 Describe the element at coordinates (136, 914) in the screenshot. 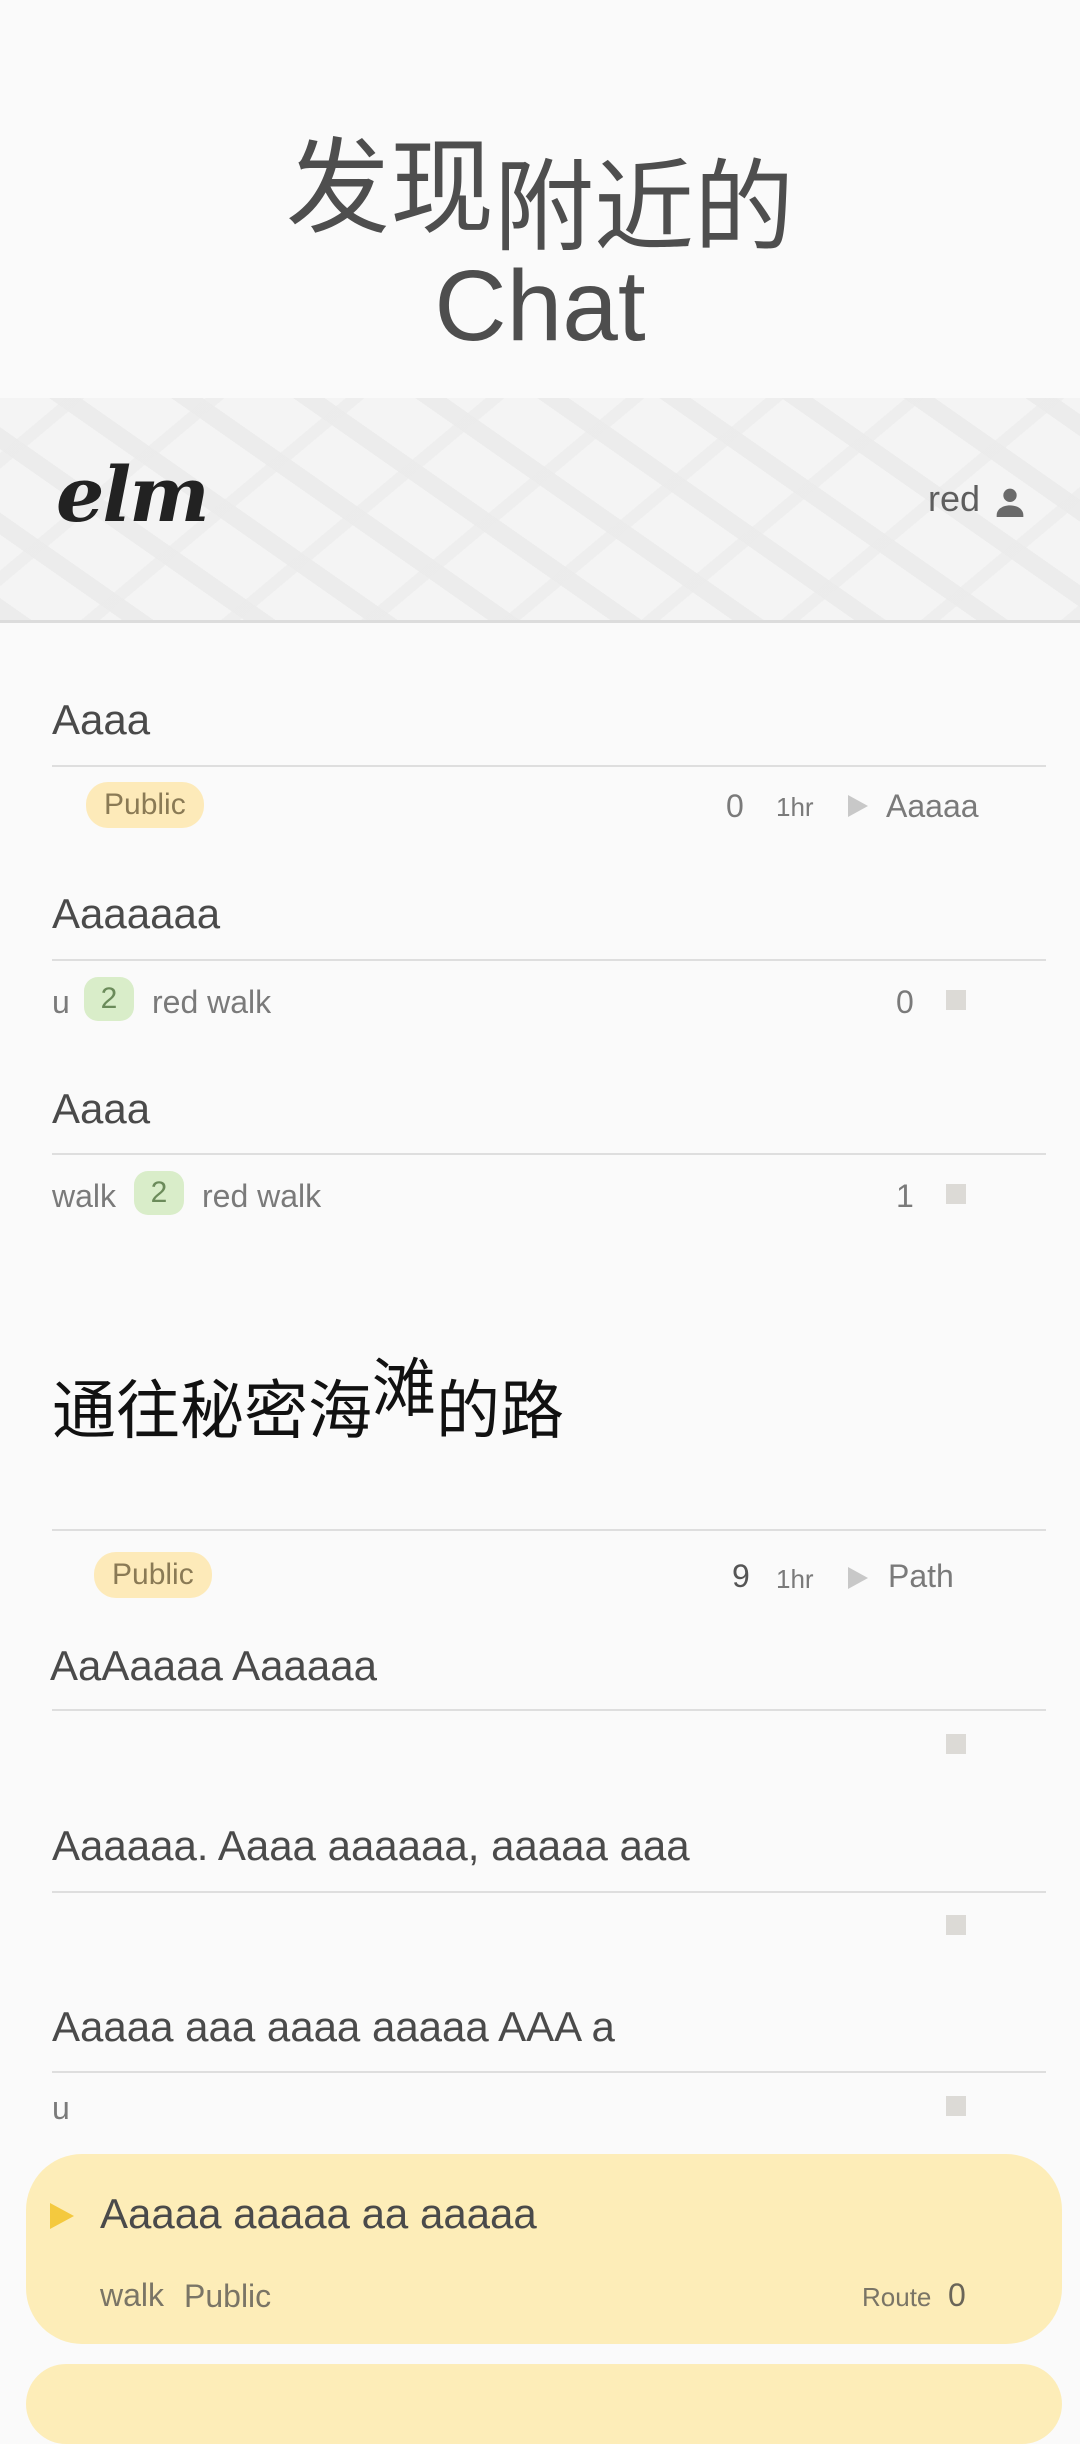

I see `chat-title: Aaaaaaa` at that location.